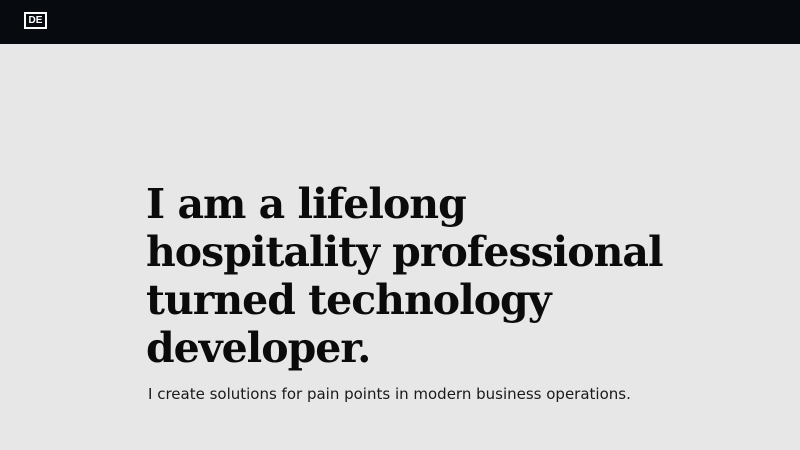 This screenshot has width=800, height=450. What do you see at coordinates (405, 252) in the screenshot?
I see `headline-line: hospitality professional` at bounding box center [405, 252].